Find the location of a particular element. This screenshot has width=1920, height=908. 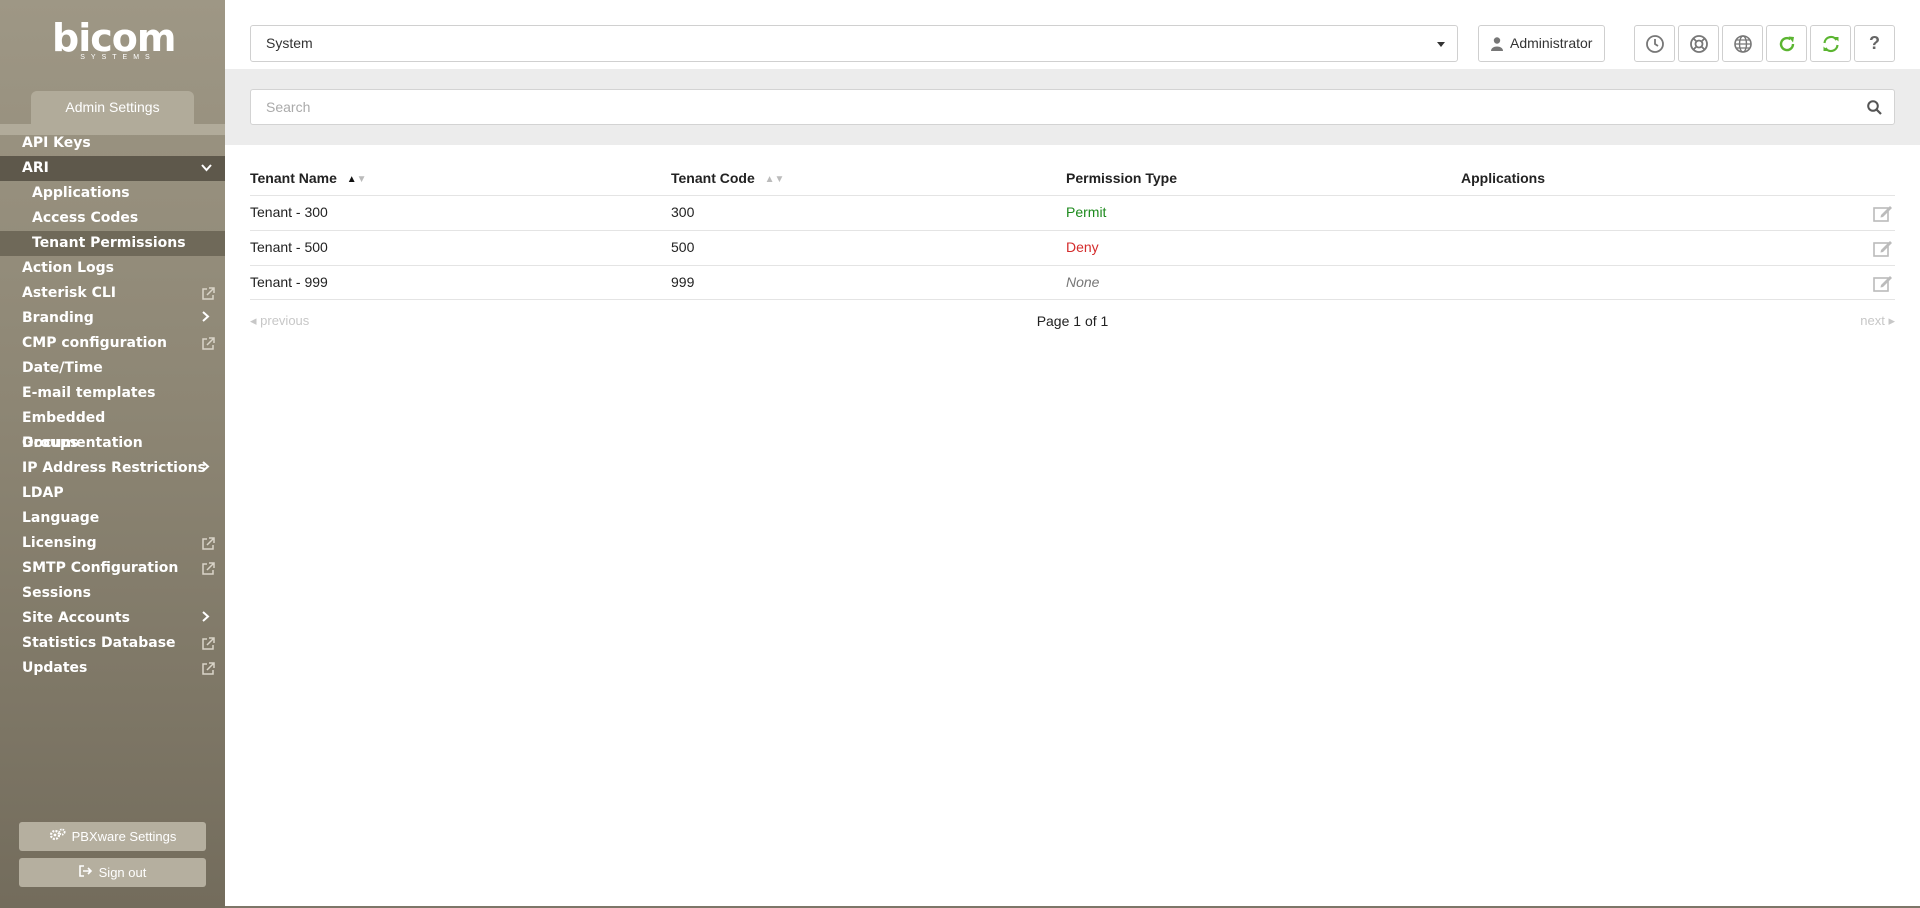

table-row: Tenant - 500 500 Deny is located at coordinates (1072, 247).